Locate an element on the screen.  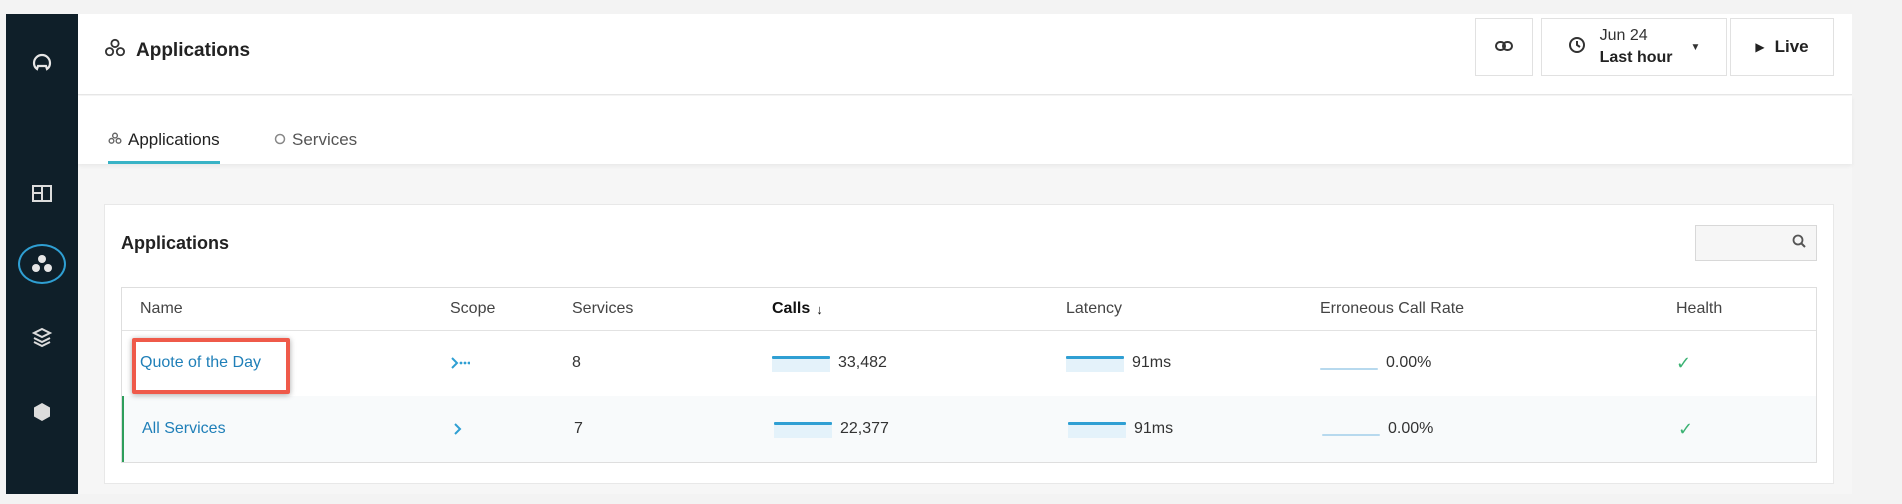
time-range-picker: Jun 24 Last hour ▼ is located at coordinates (1634, 47).